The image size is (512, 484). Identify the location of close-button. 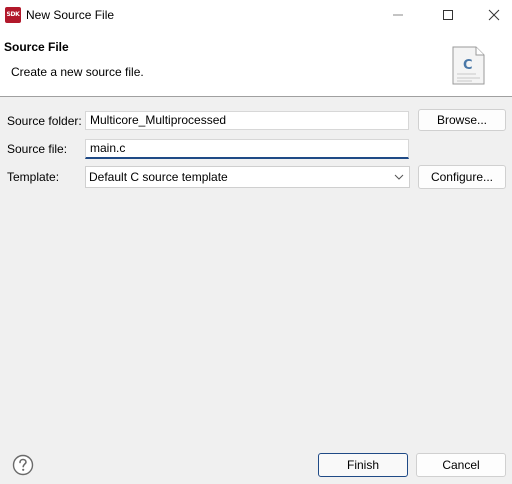
(491, 15).